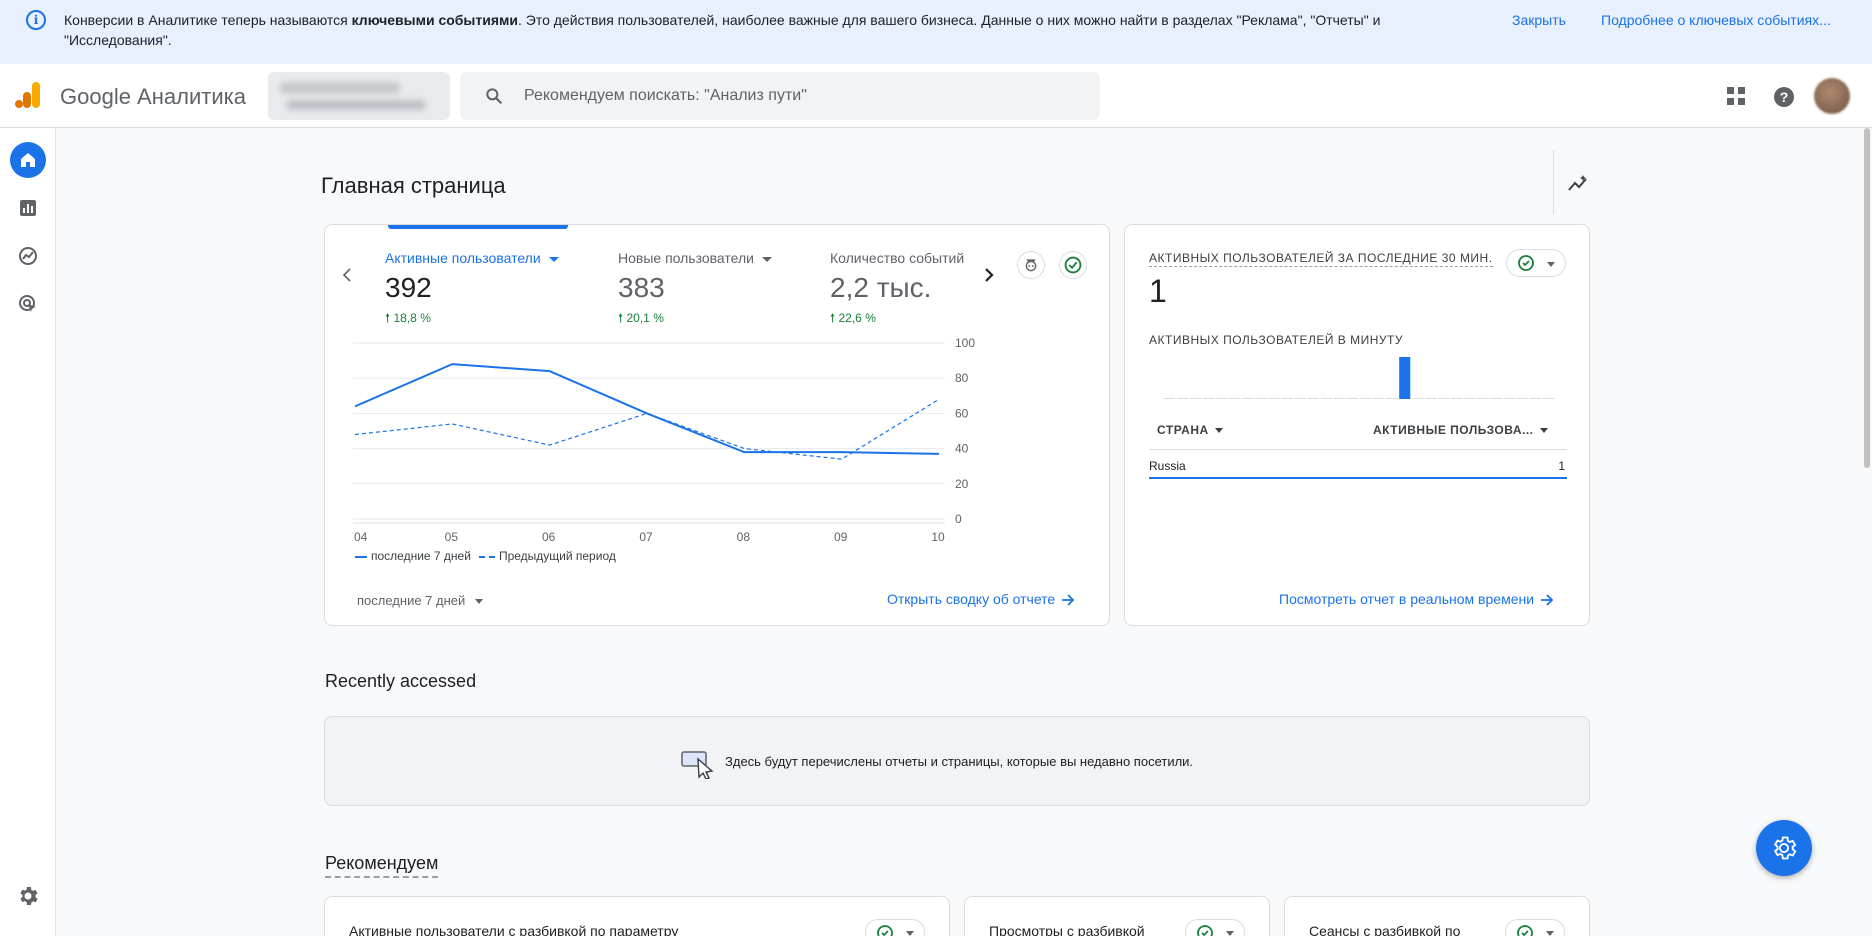  Describe the element at coordinates (485, 556) in the screenshot. I see `chart-legend: последние 7 дней Предыдущий период` at that location.